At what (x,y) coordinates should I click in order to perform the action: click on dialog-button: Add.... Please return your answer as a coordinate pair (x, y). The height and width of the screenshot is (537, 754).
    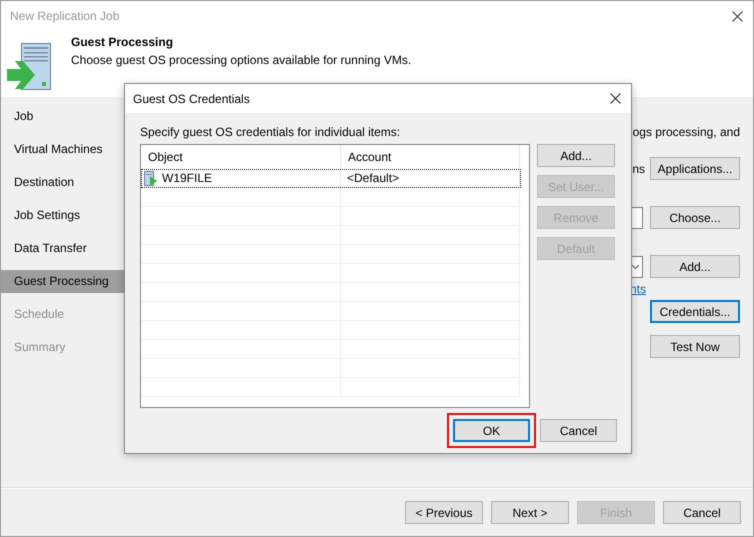
    Looking at the image, I should click on (576, 155).